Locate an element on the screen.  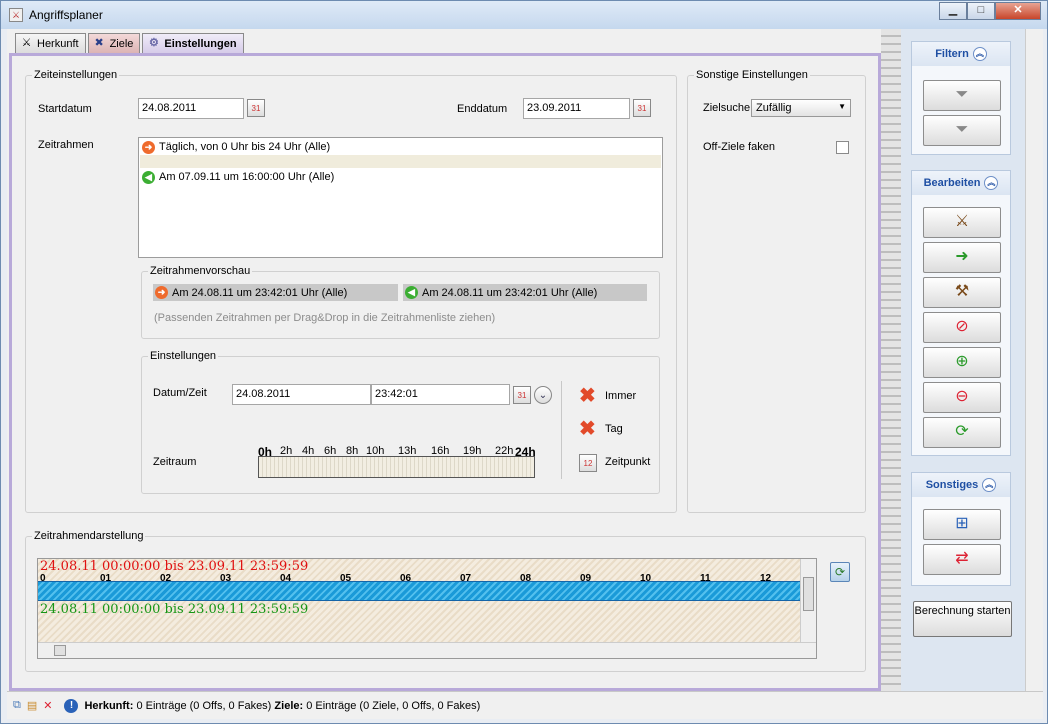
tab-ziele: ✖ Ziele is located at coordinates (114, 43).